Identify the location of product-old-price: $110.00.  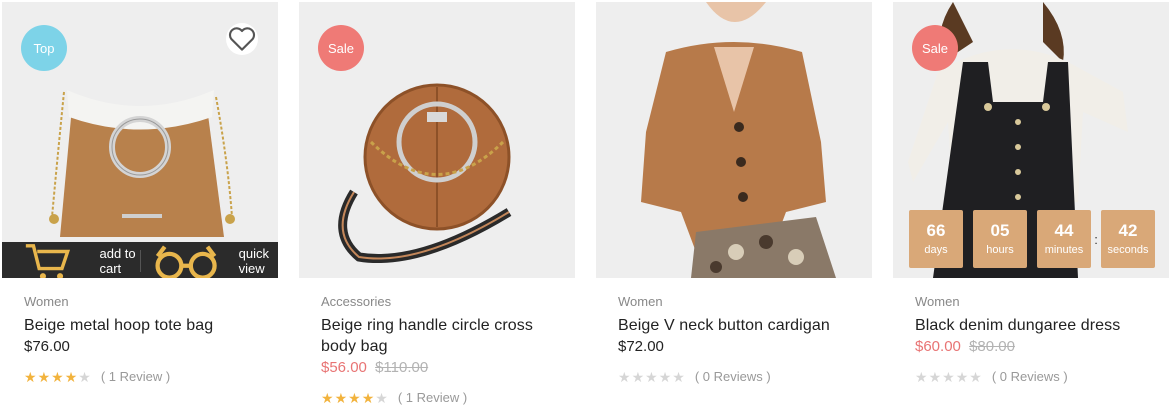
(402, 367).